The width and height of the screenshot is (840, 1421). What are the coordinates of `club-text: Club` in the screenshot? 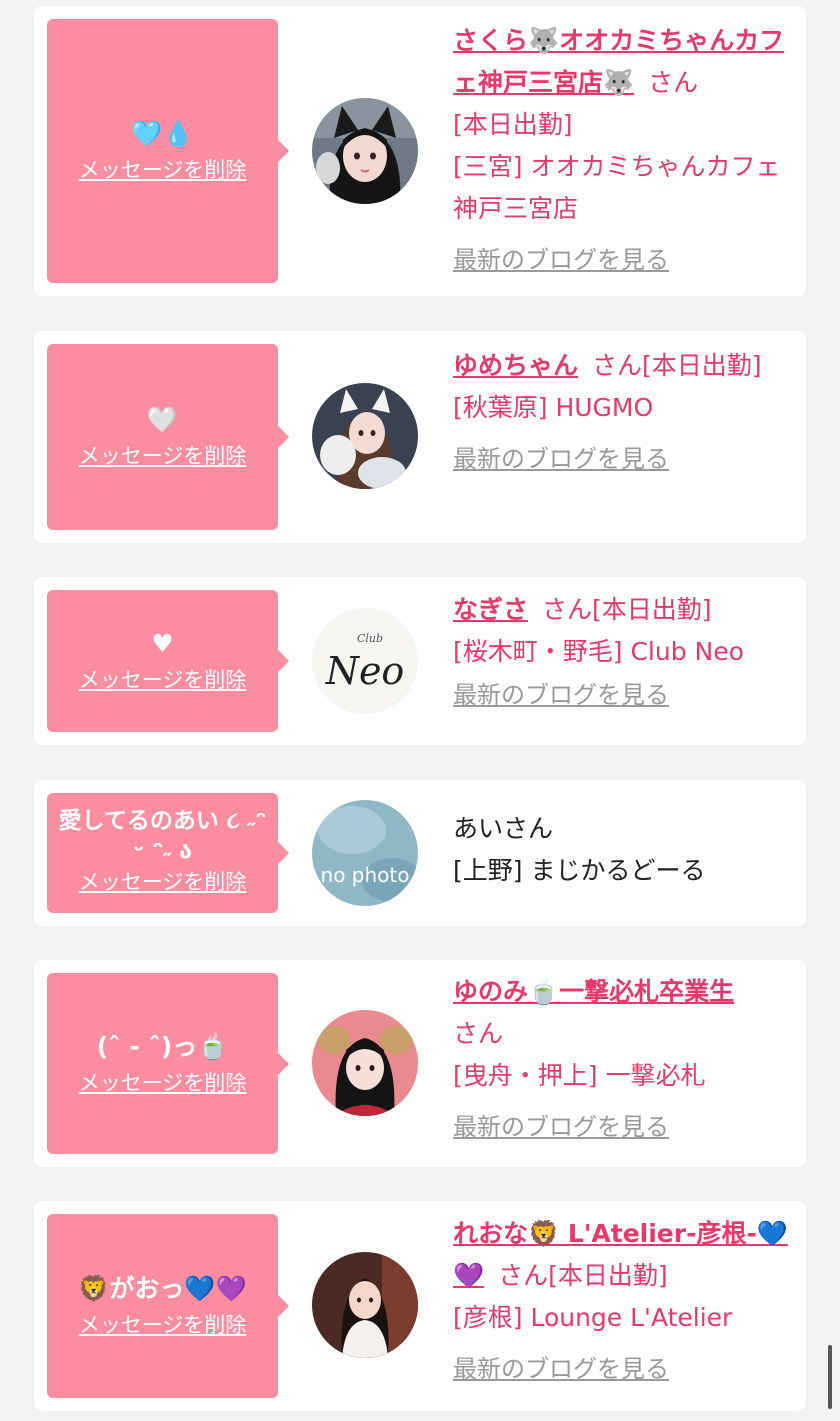 It's located at (370, 638).